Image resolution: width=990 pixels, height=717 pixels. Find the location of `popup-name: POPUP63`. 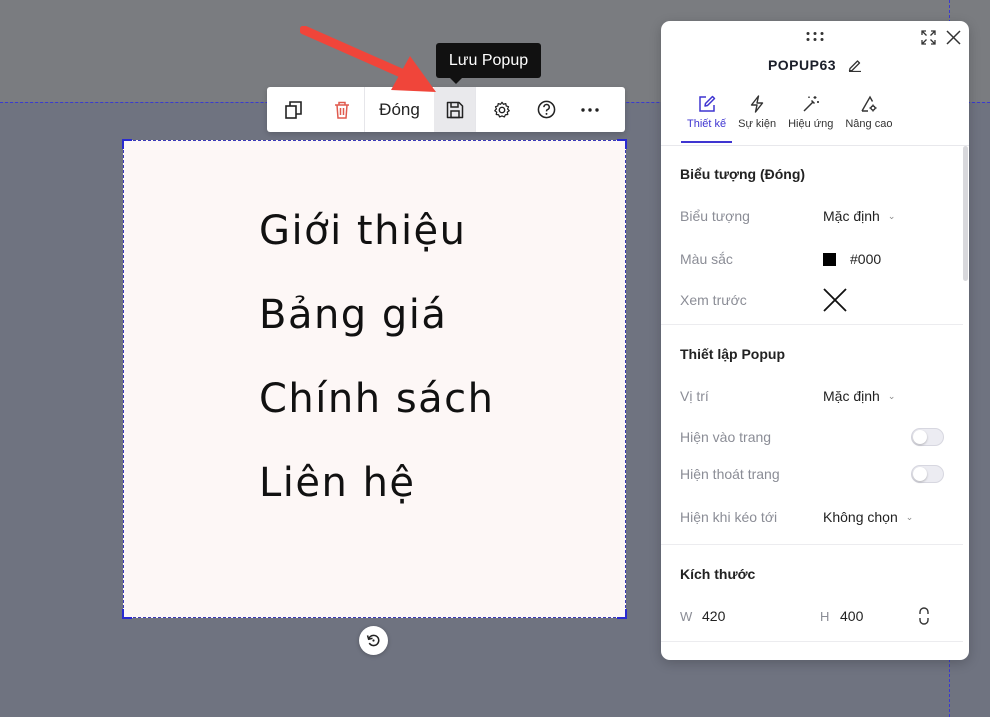

popup-name: POPUP63 is located at coordinates (802, 65).